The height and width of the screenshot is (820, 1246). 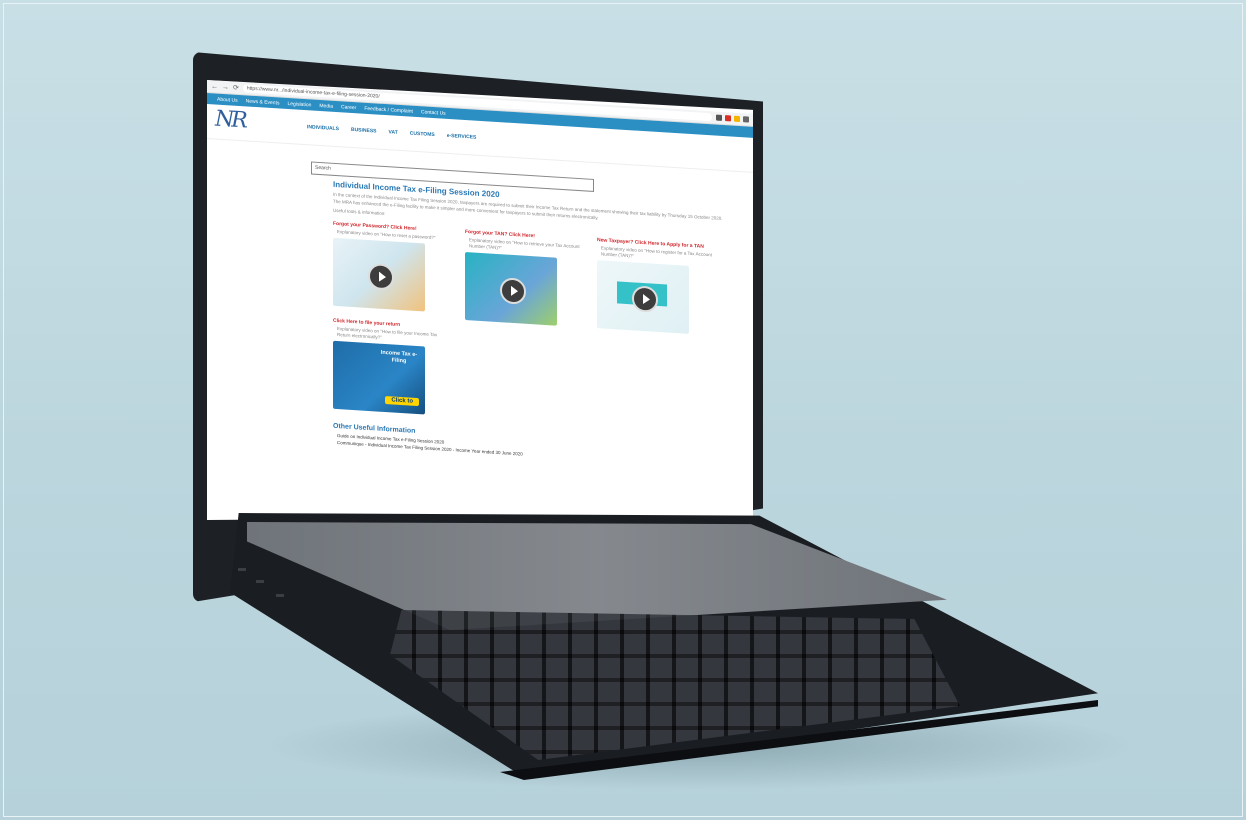 What do you see at coordinates (225, 86) in the screenshot?
I see `forward-icon: →` at bounding box center [225, 86].